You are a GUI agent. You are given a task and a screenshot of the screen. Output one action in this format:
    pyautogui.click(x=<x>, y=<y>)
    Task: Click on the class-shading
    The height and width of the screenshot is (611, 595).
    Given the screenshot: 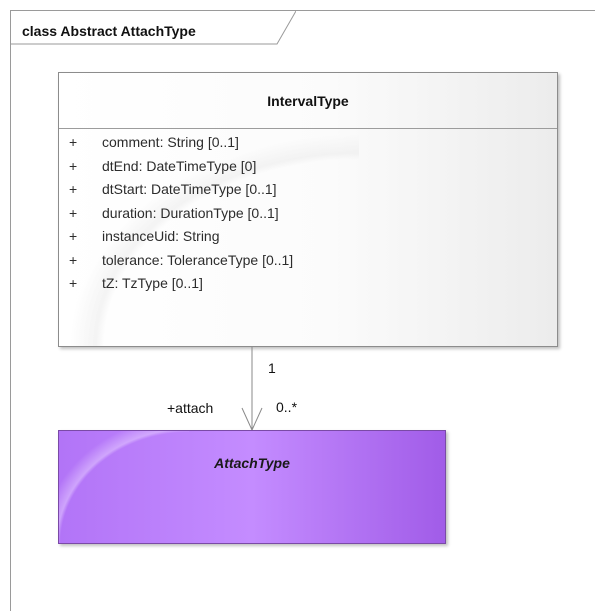 What is the action you would take?
    pyautogui.click(x=124, y=487)
    